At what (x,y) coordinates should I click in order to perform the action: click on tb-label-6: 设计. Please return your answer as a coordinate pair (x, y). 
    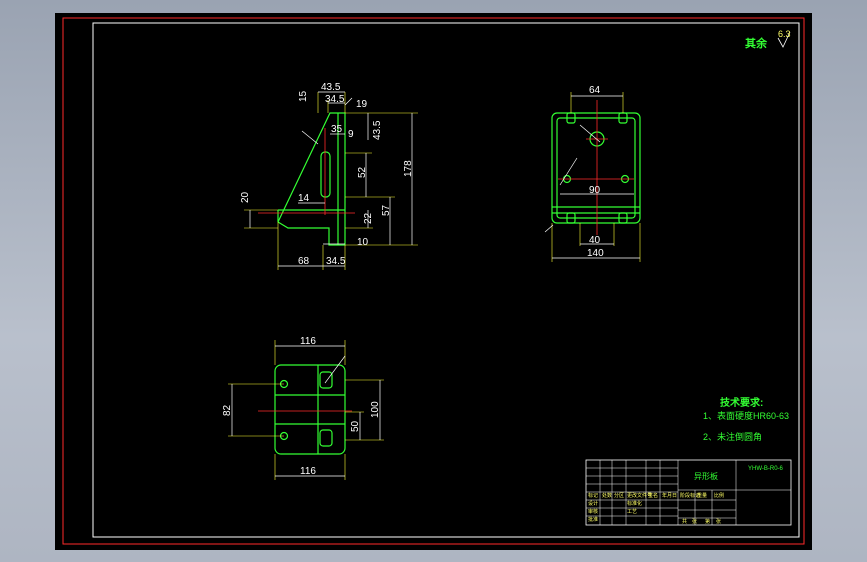
    Looking at the image, I should click on (593, 503).